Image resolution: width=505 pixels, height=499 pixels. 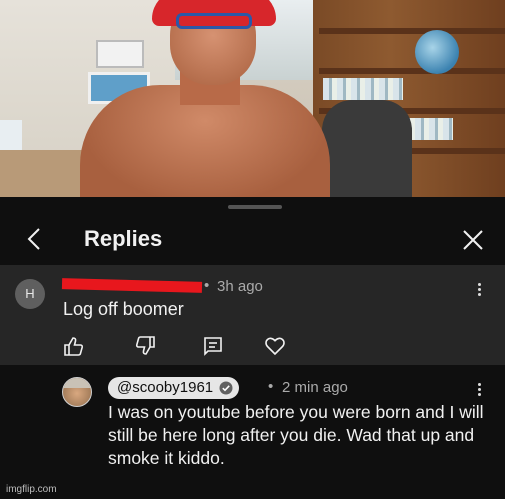 I want to click on comment-text: Log off boomer, so click(x=123, y=309).